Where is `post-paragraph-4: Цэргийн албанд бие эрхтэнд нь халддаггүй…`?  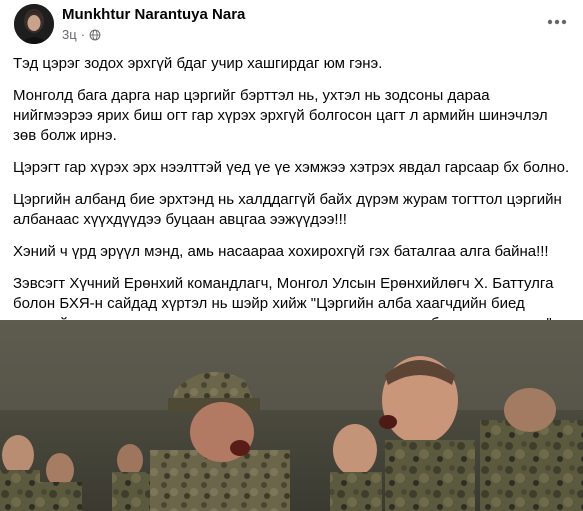 post-paragraph-4: Цэргийн албанд бие эрхтэнд нь халддаггүй… is located at coordinates (287, 209).